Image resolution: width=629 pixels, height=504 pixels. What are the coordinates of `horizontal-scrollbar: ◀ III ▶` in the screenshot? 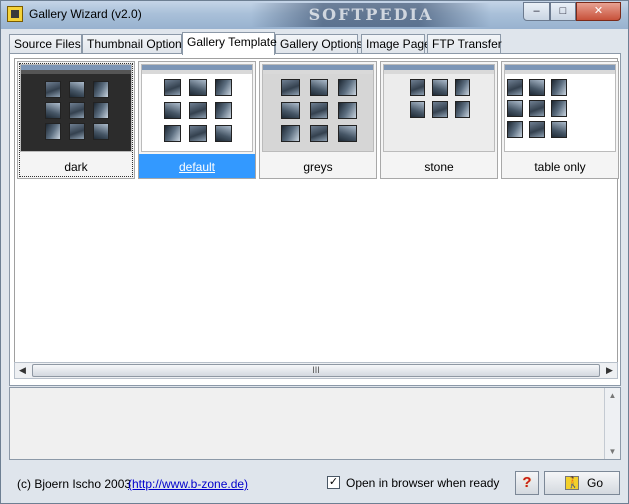 It's located at (316, 370).